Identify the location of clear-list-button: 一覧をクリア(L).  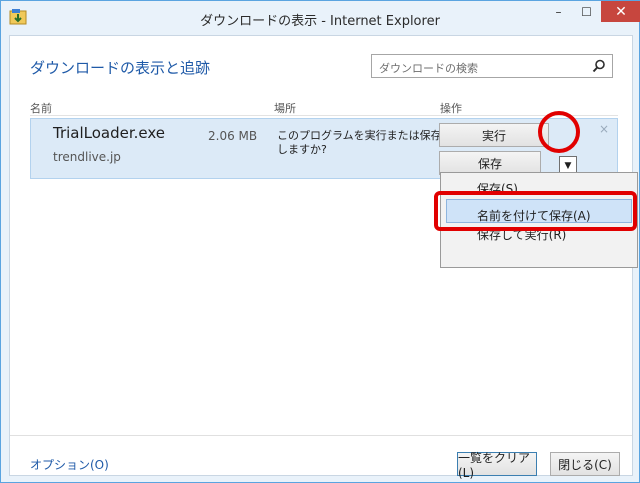
(497, 465).